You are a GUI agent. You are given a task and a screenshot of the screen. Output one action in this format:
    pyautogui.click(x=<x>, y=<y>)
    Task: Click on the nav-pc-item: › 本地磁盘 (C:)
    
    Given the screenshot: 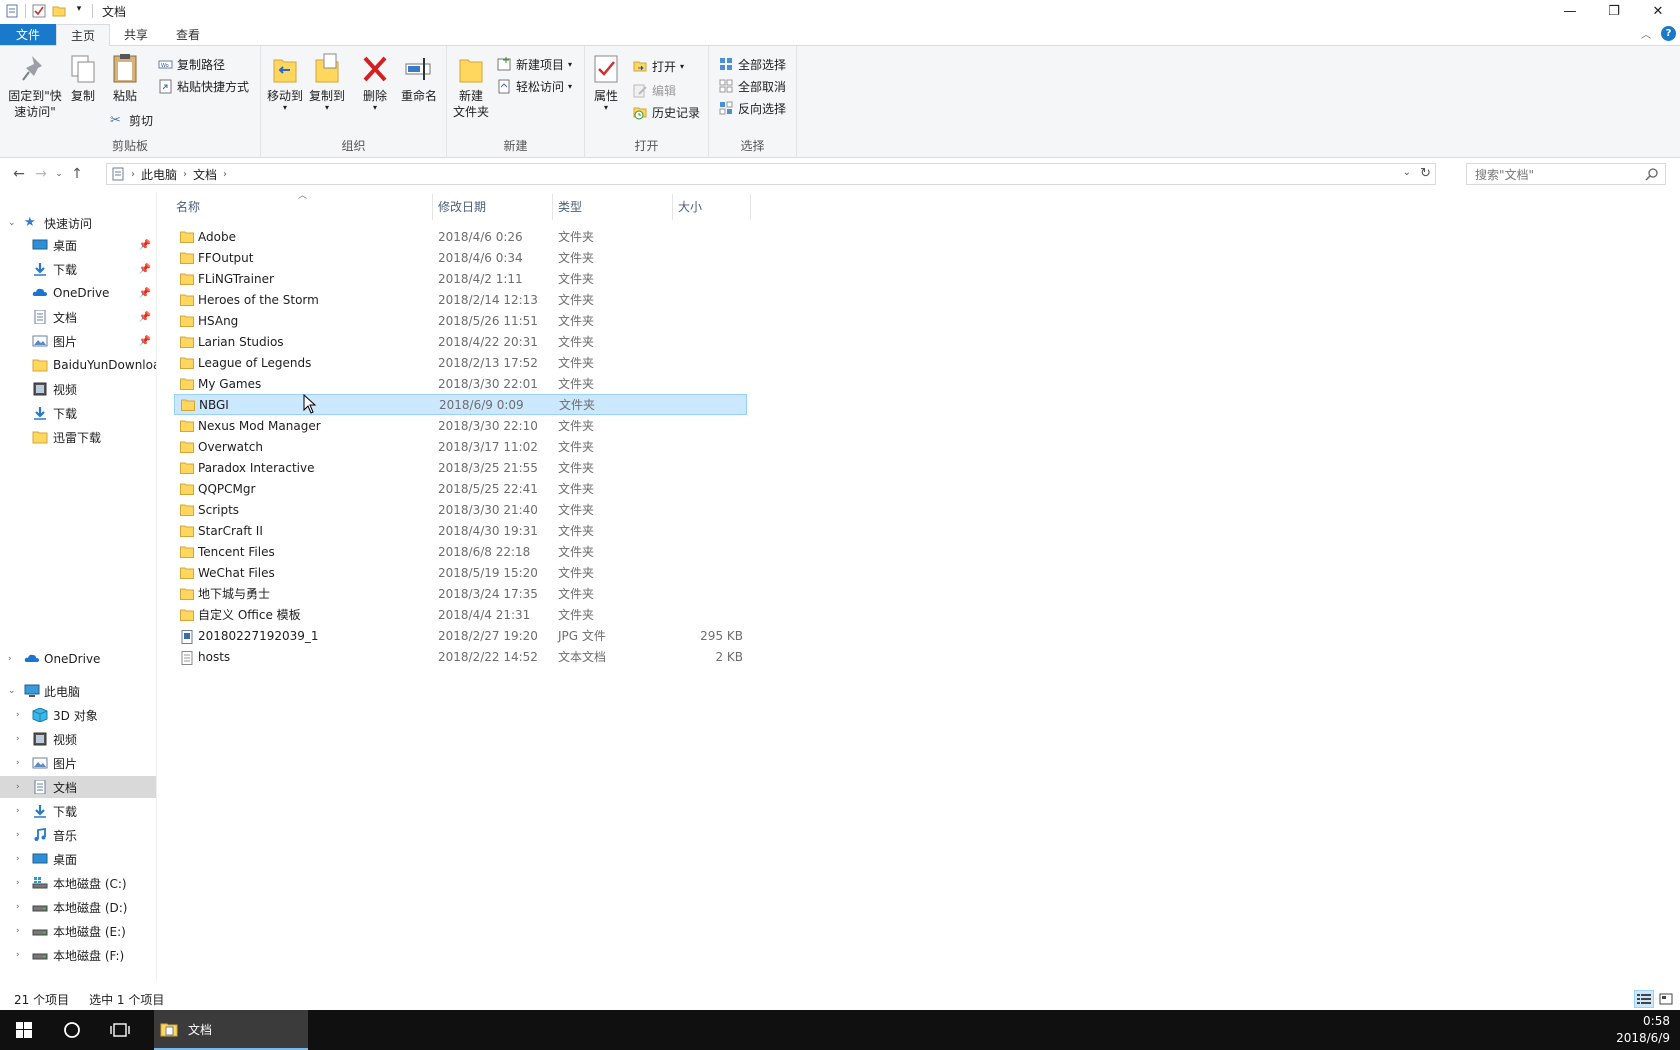 What is the action you would take?
    pyautogui.click(x=78, y=883)
    